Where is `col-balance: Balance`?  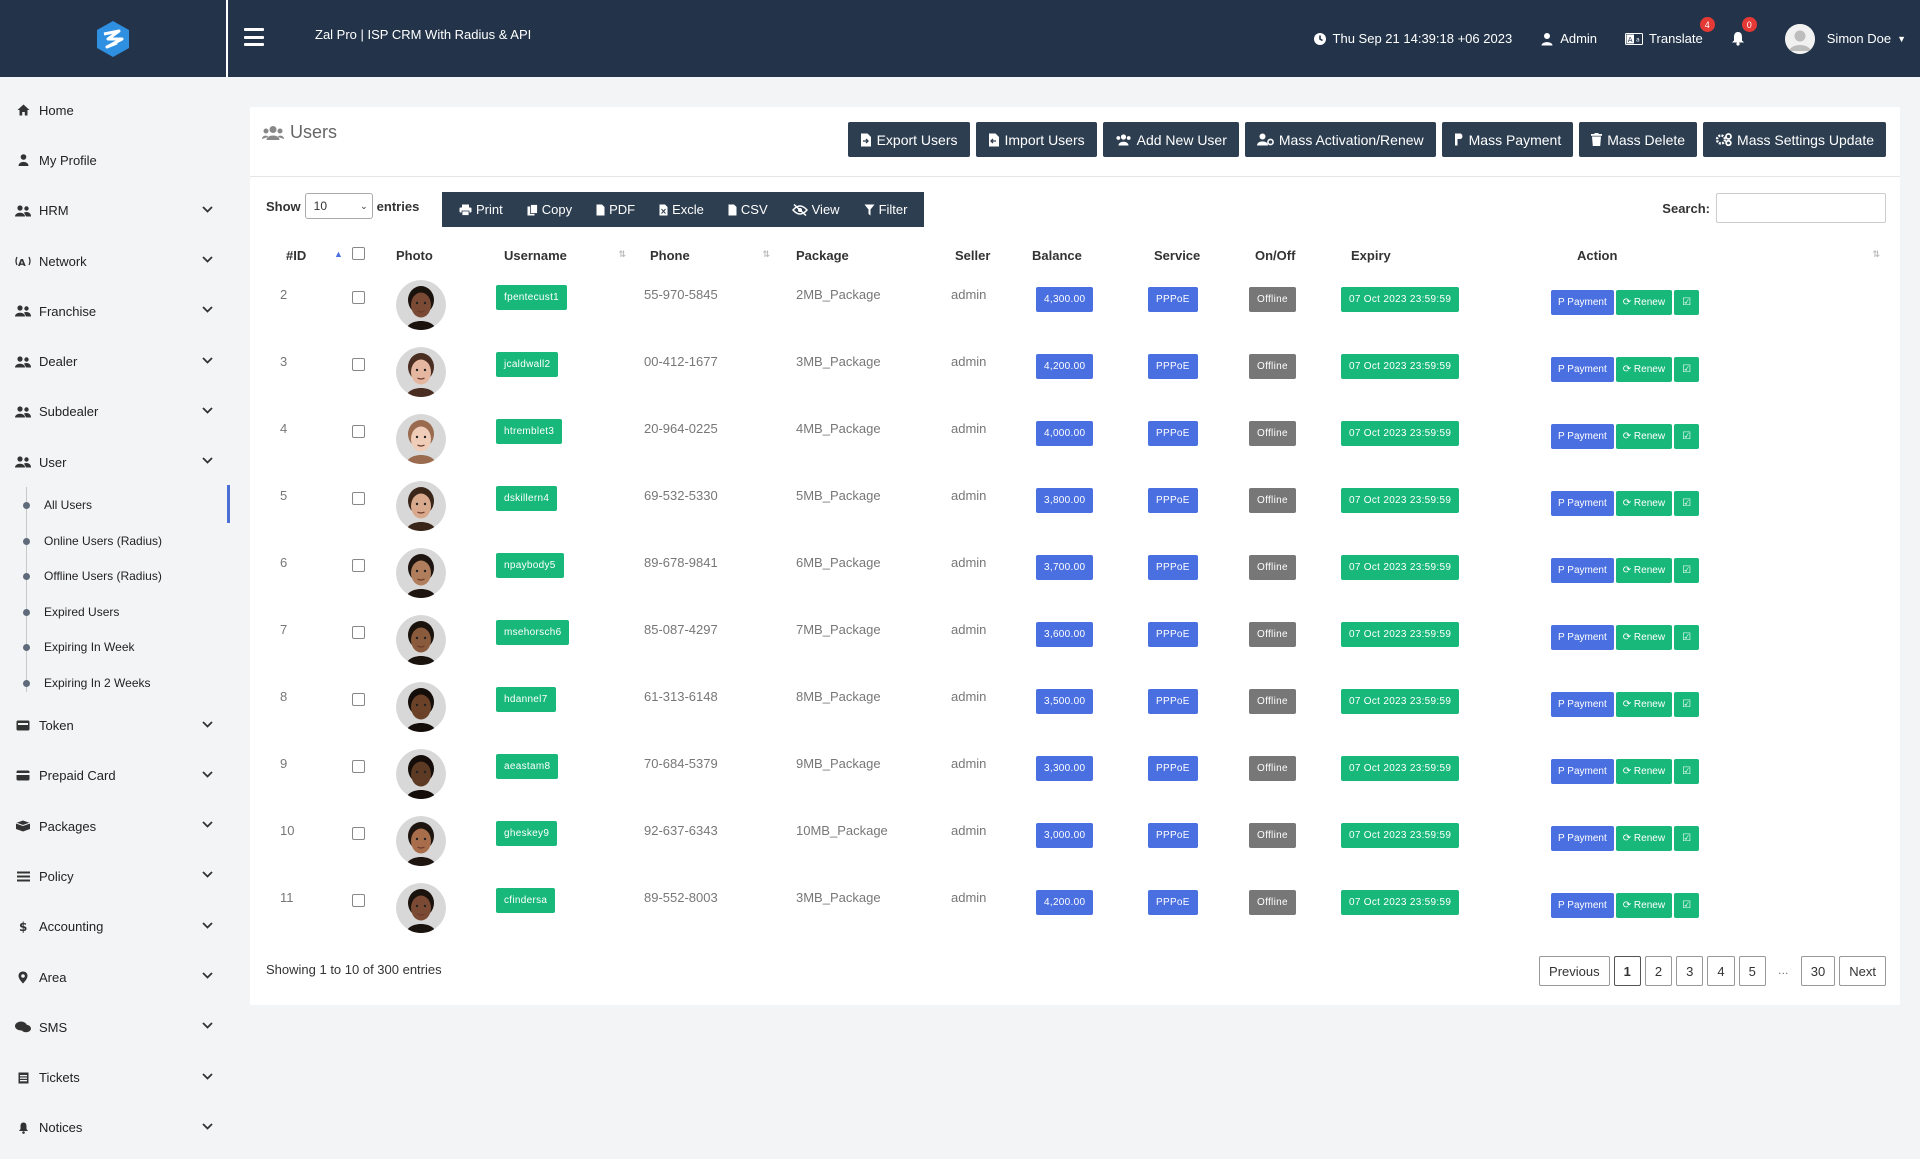 col-balance: Balance is located at coordinates (1078, 255).